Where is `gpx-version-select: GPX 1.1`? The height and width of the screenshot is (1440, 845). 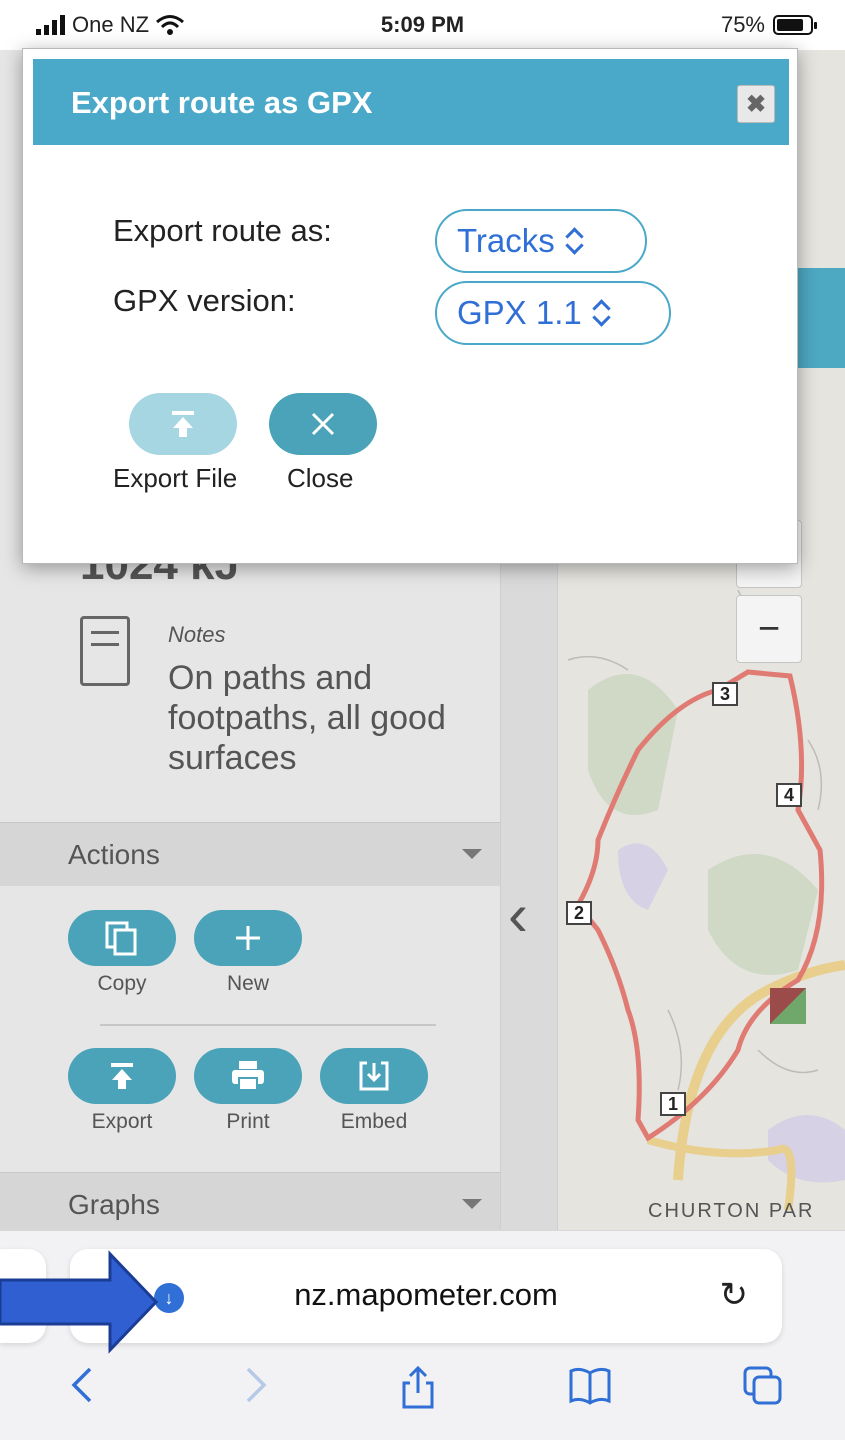
gpx-version-select: GPX 1.1 is located at coordinates (553, 313).